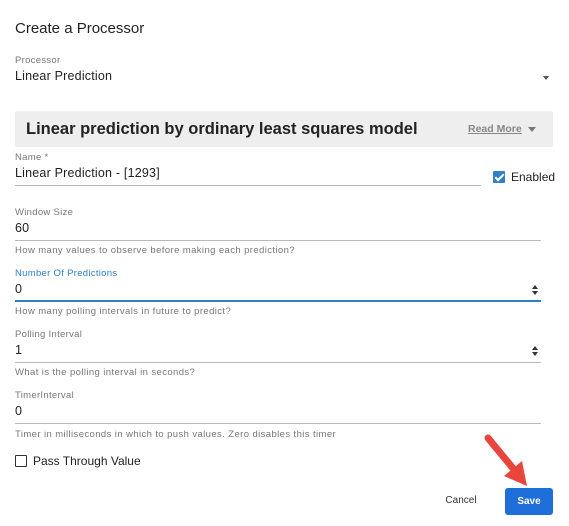 Image resolution: width=569 pixels, height=526 pixels. Describe the element at coordinates (105, 372) in the screenshot. I see `polling-interval-hint: What is the polling interval in seconds?` at that location.